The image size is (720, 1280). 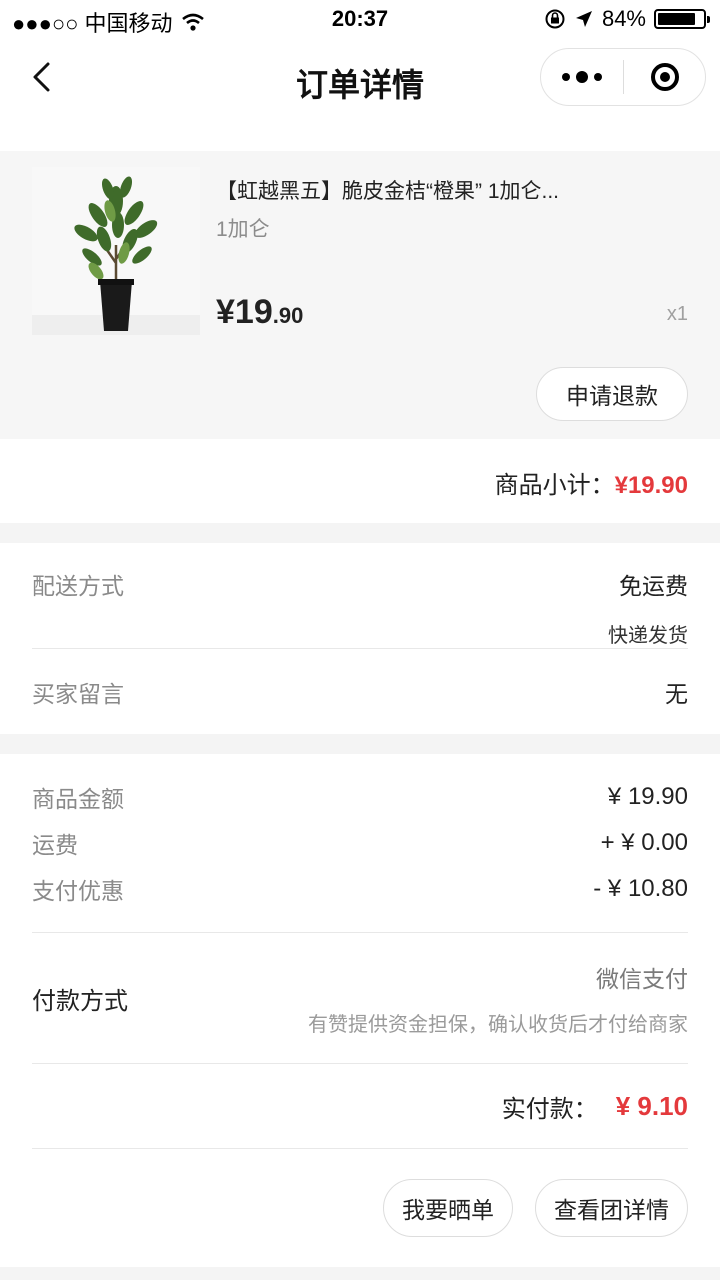 I want to click on remark-value: 无, so click(x=676, y=693).